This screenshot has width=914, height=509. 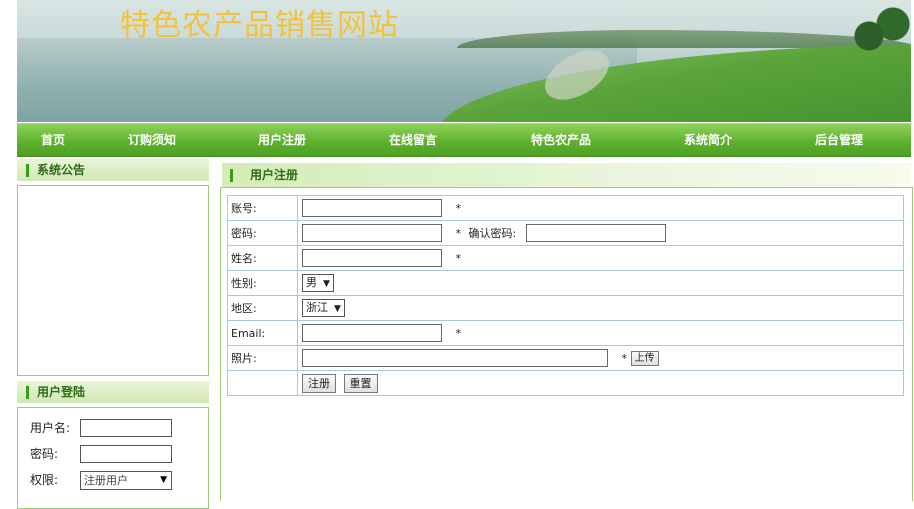 What do you see at coordinates (372, 258) in the screenshot?
I see `name-input` at bounding box center [372, 258].